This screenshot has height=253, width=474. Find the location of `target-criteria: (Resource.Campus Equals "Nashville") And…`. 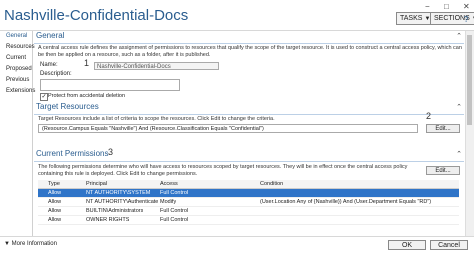

target-criteria: (Resource.Campus Equals "Nashville") And… is located at coordinates (228, 128).